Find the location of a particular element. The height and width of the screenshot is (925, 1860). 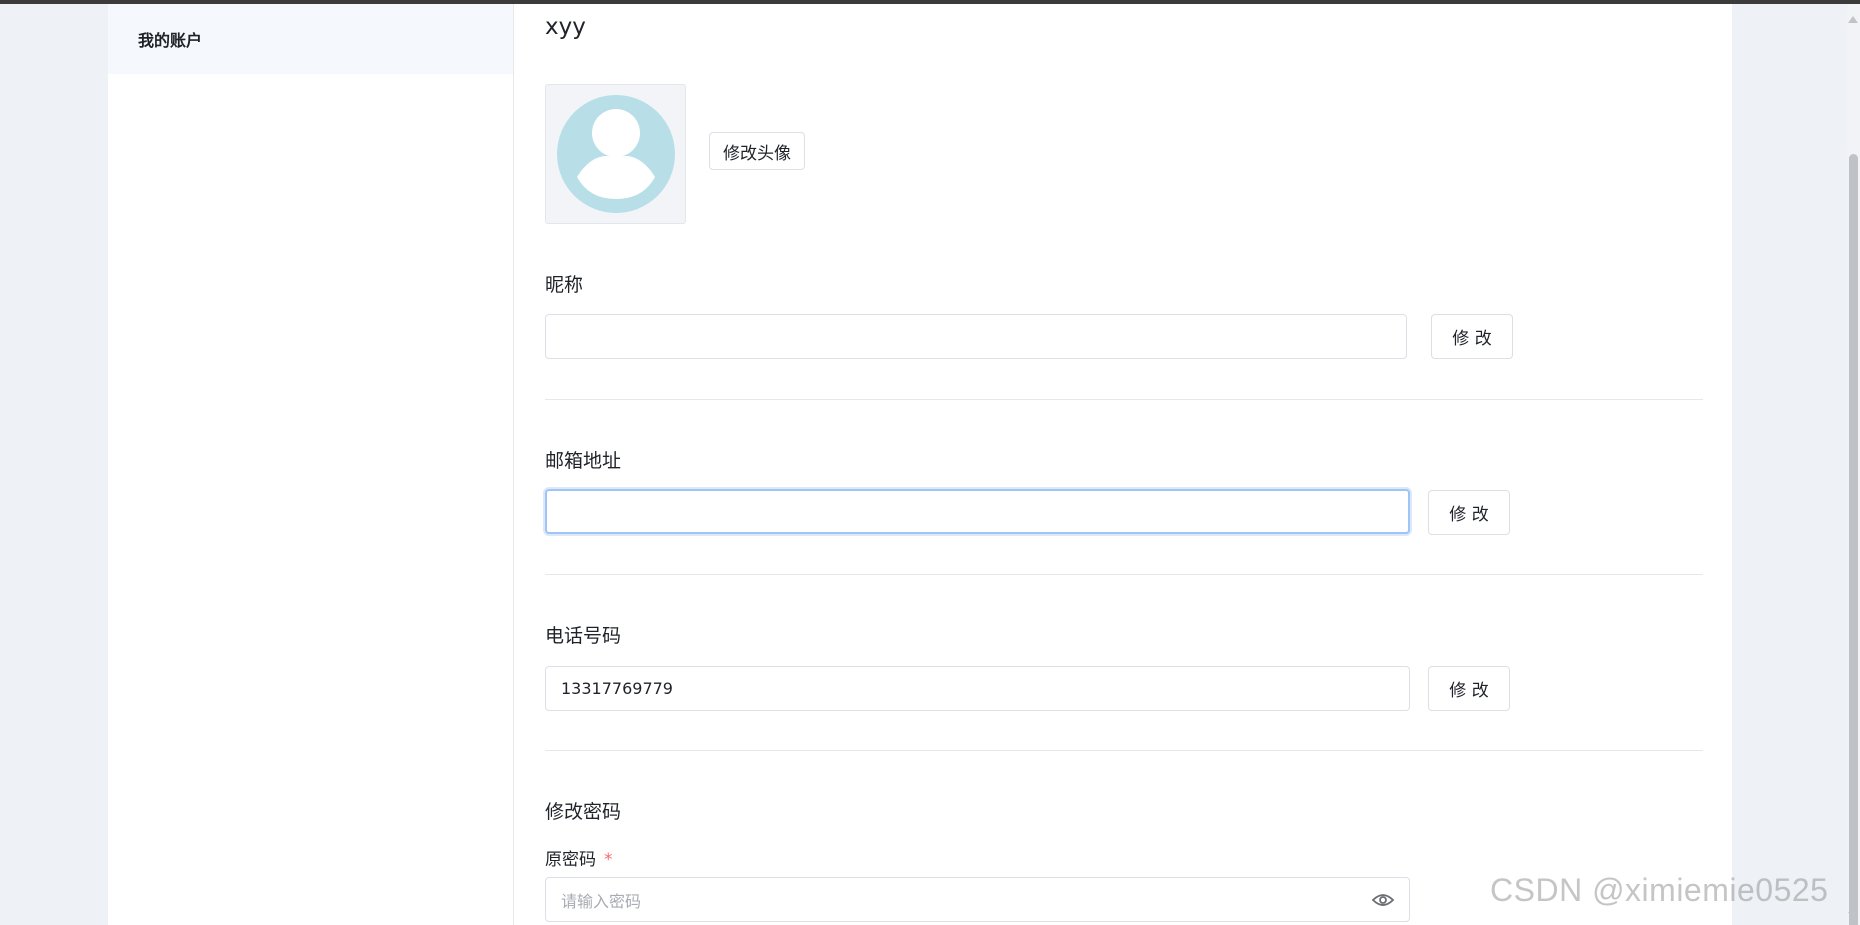

sidebar-item-my-account: 我的账户 is located at coordinates (310, 39).